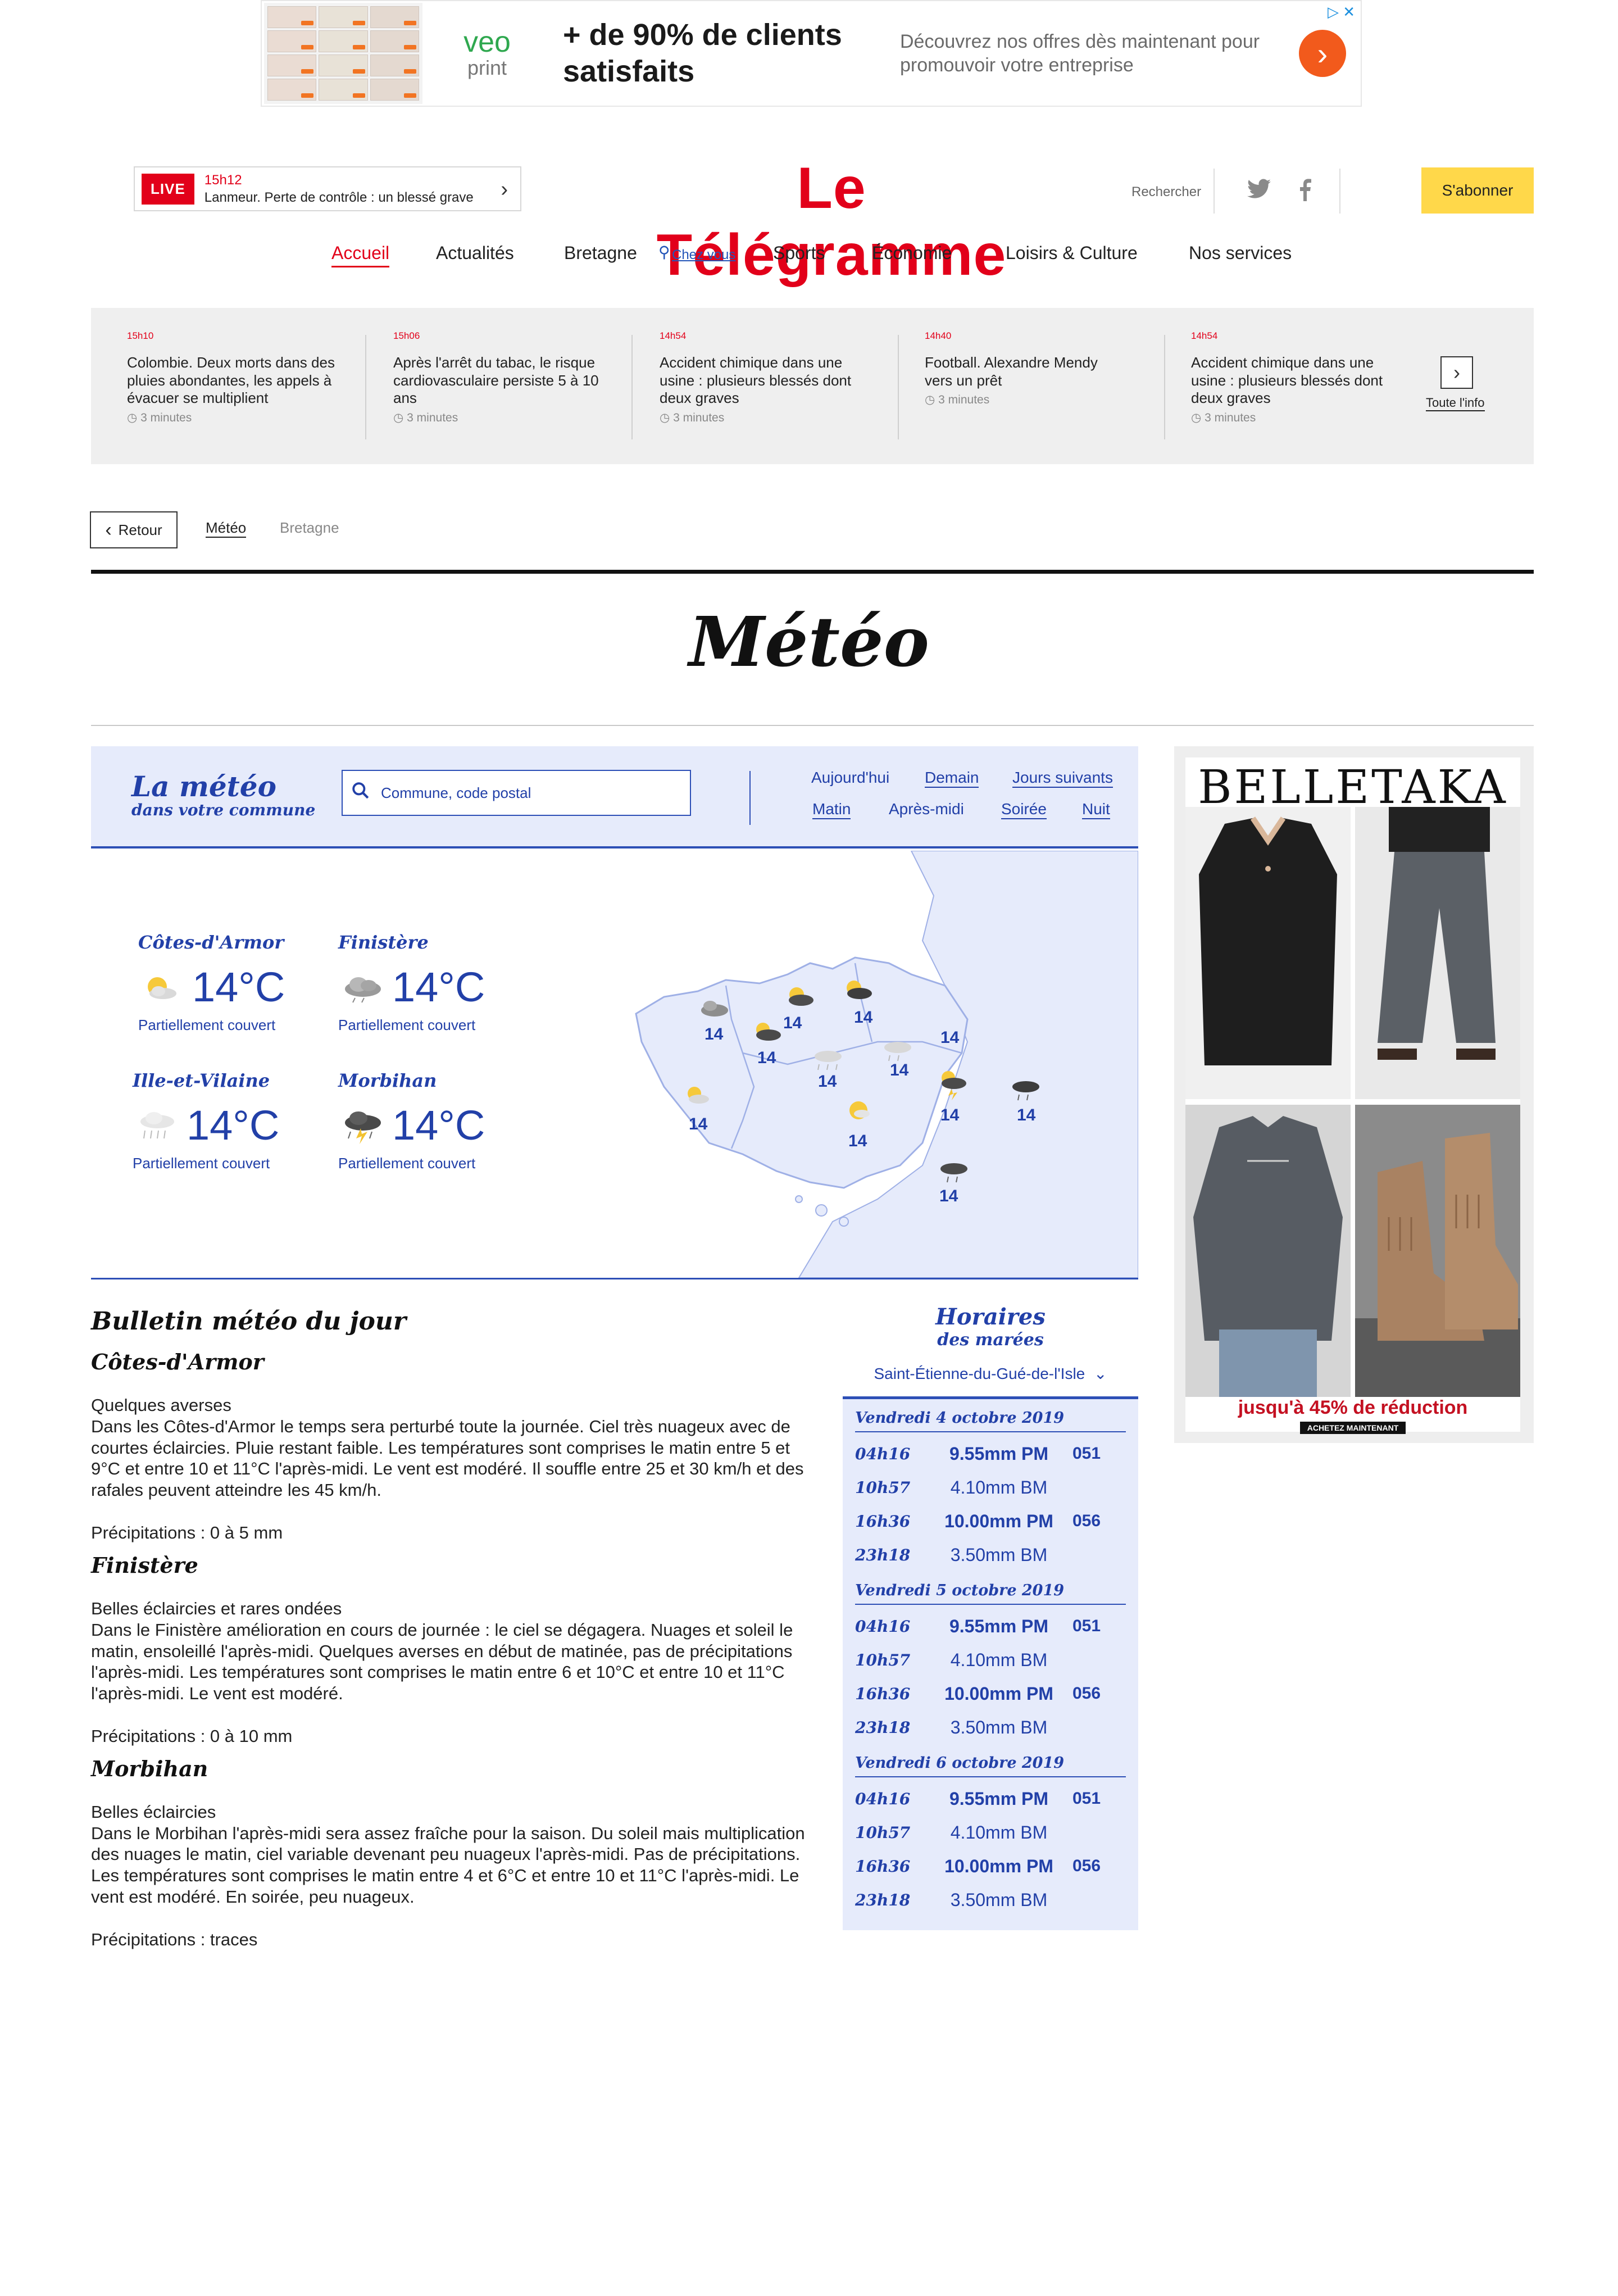  I want to click on nav-item-loisirs-culture: Loisirs & Culture, so click(1072, 253).